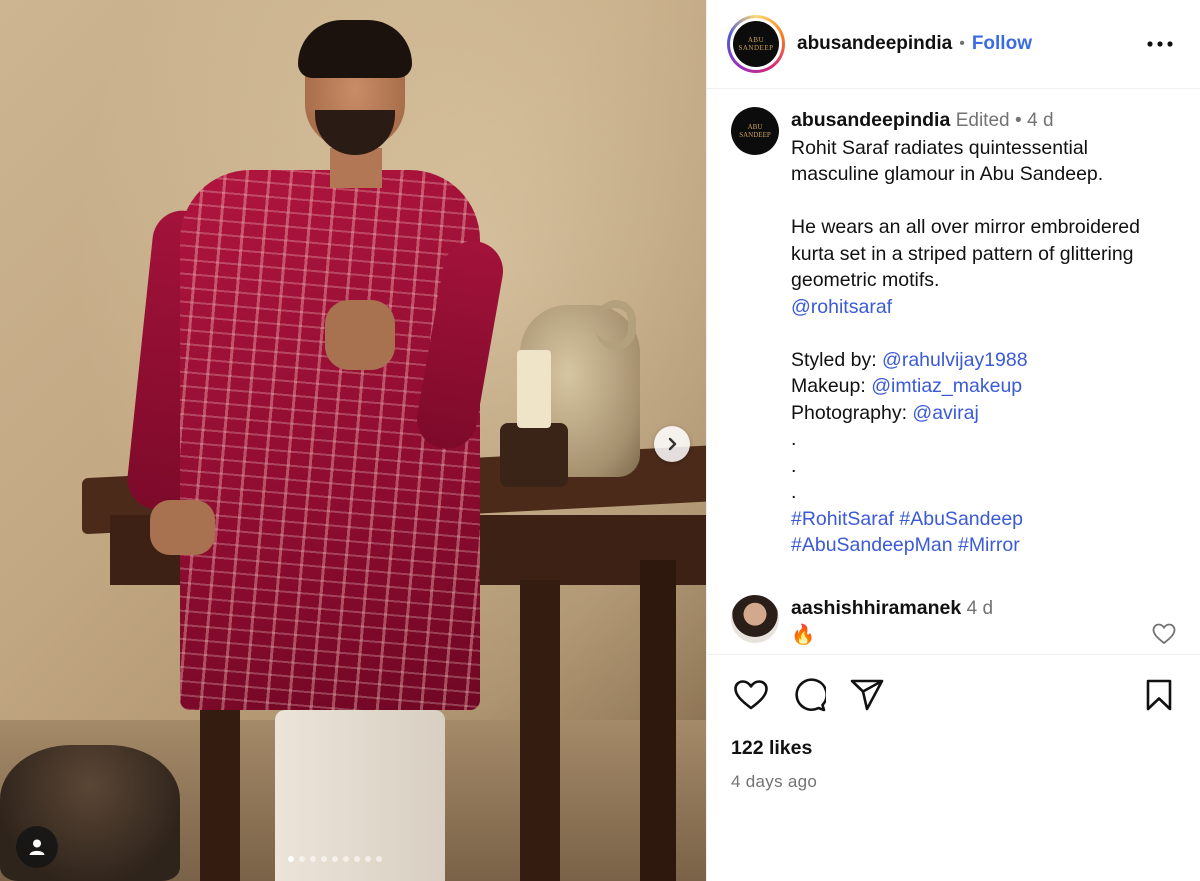  I want to click on caption-meta-row: abusandeepindia Edited • 4 d, so click(985, 121).